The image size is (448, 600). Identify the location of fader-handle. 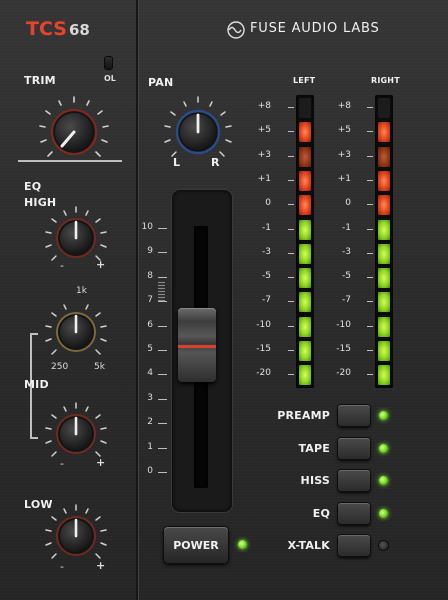
(197, 345).